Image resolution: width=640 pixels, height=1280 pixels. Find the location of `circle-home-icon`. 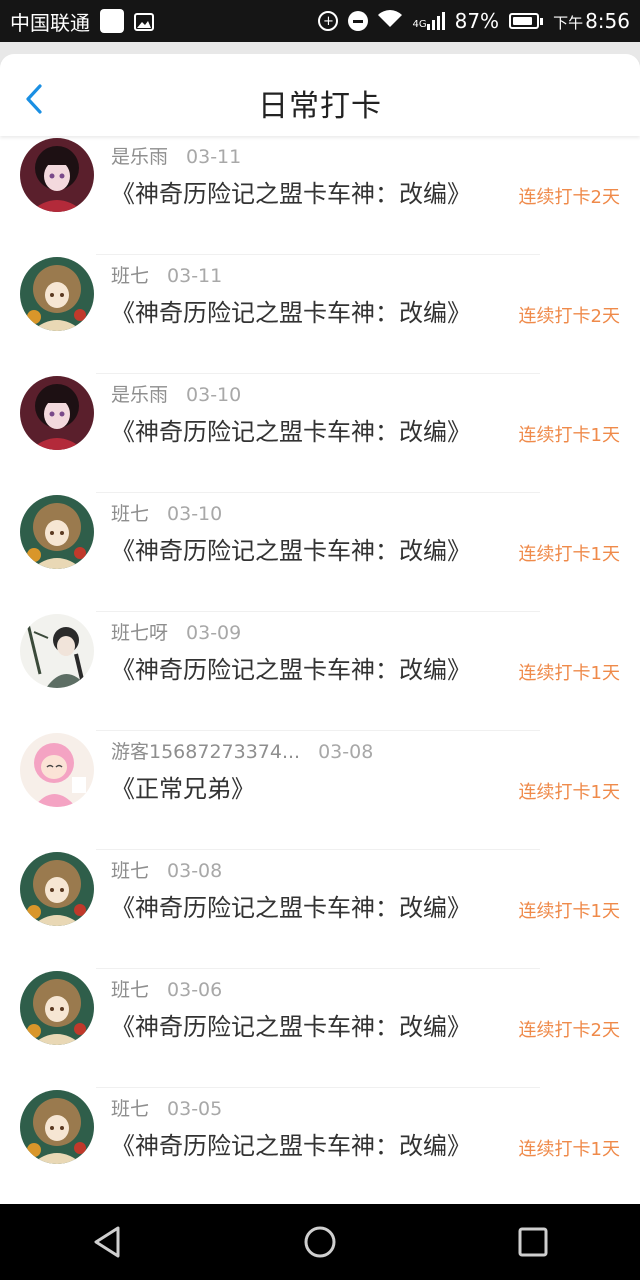

circle-home-icon is located at coordinates (320, 1242).